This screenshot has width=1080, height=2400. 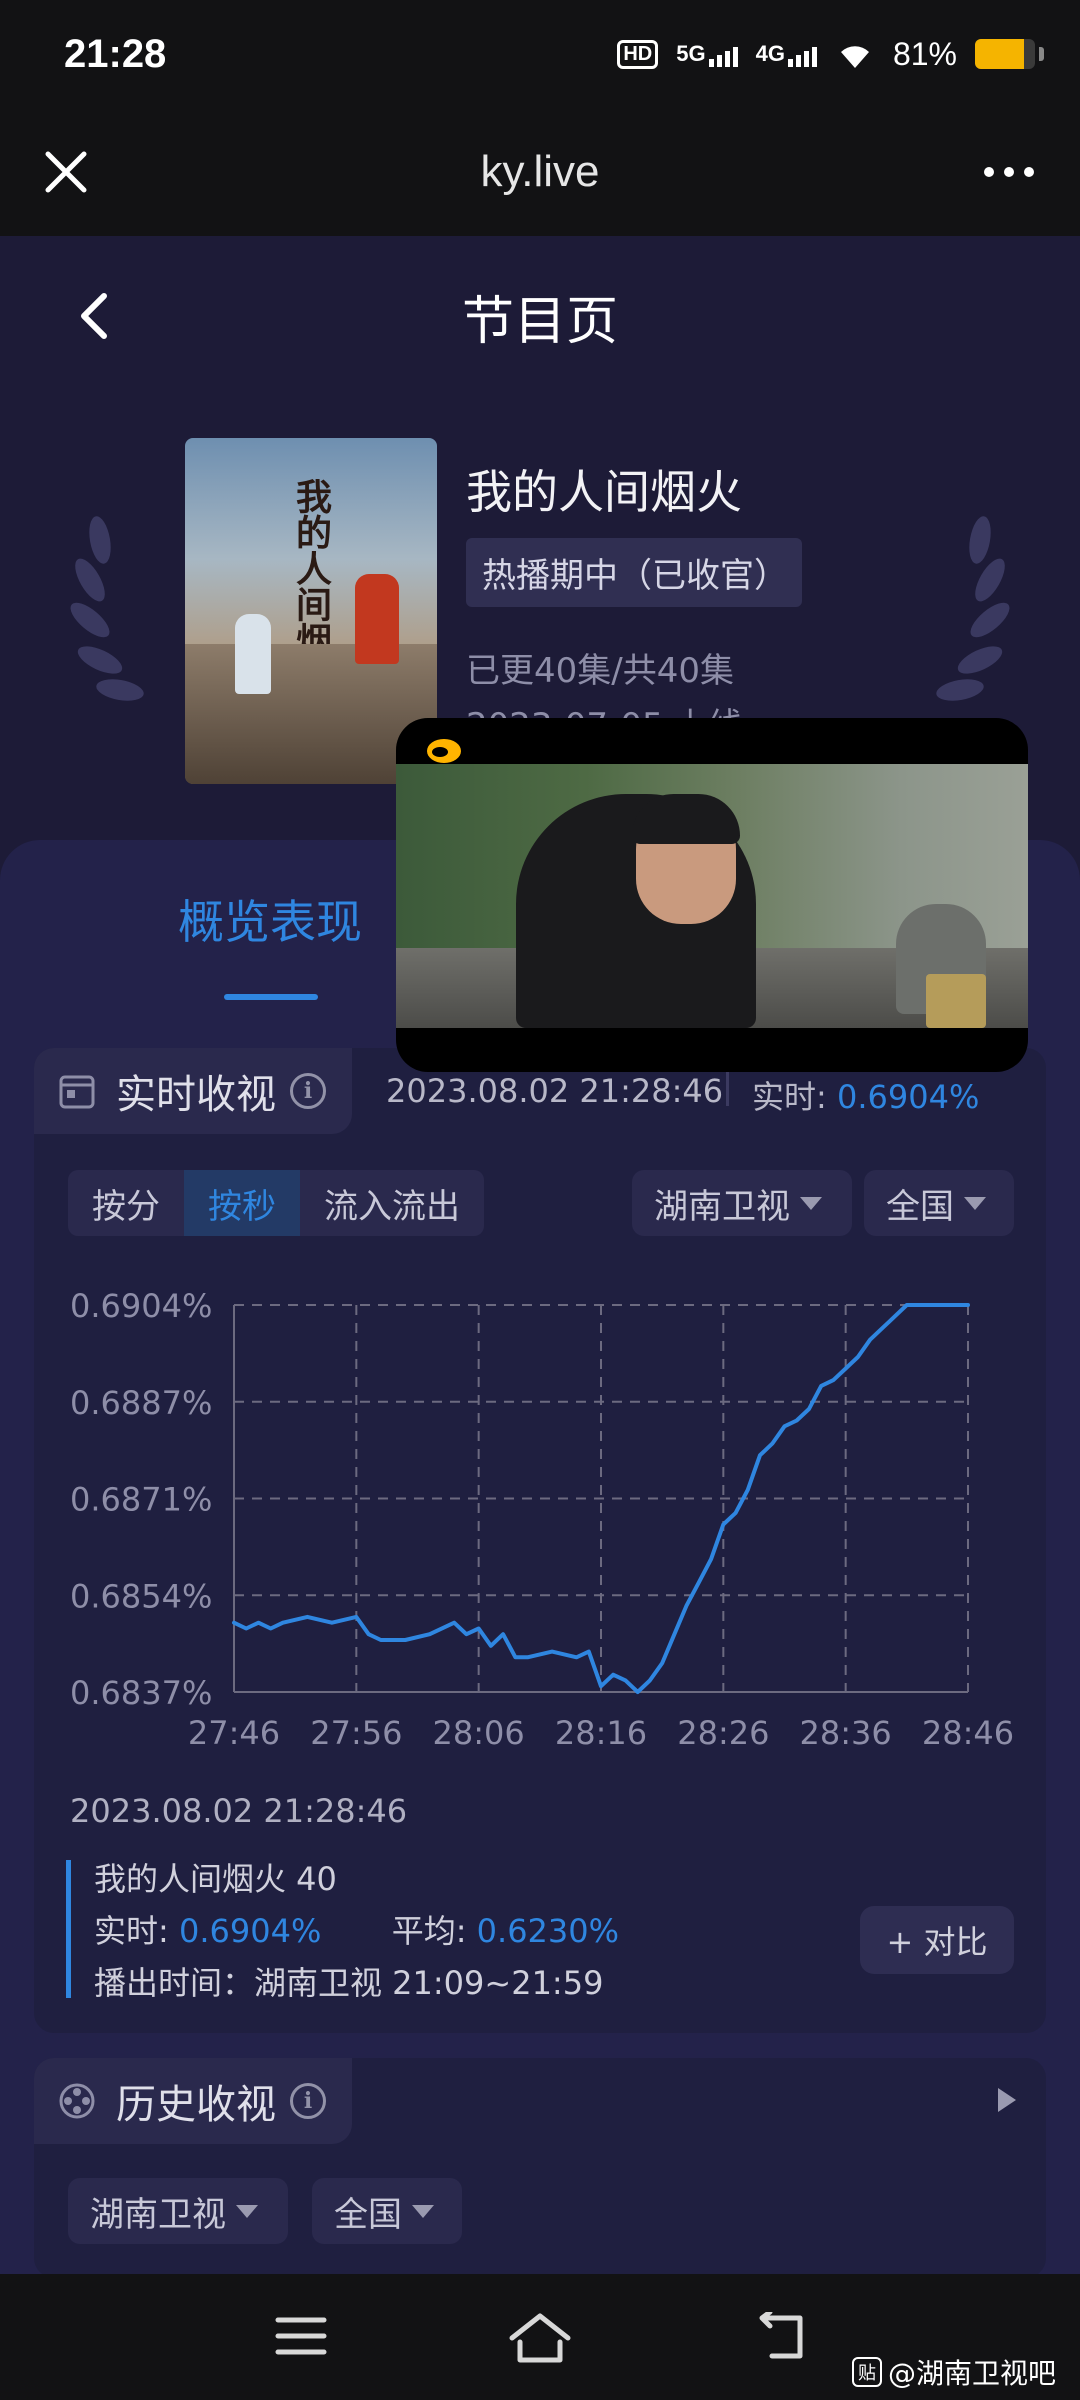 I want to click on segment-flow: 流入流出, so click(x=392, y=1203).